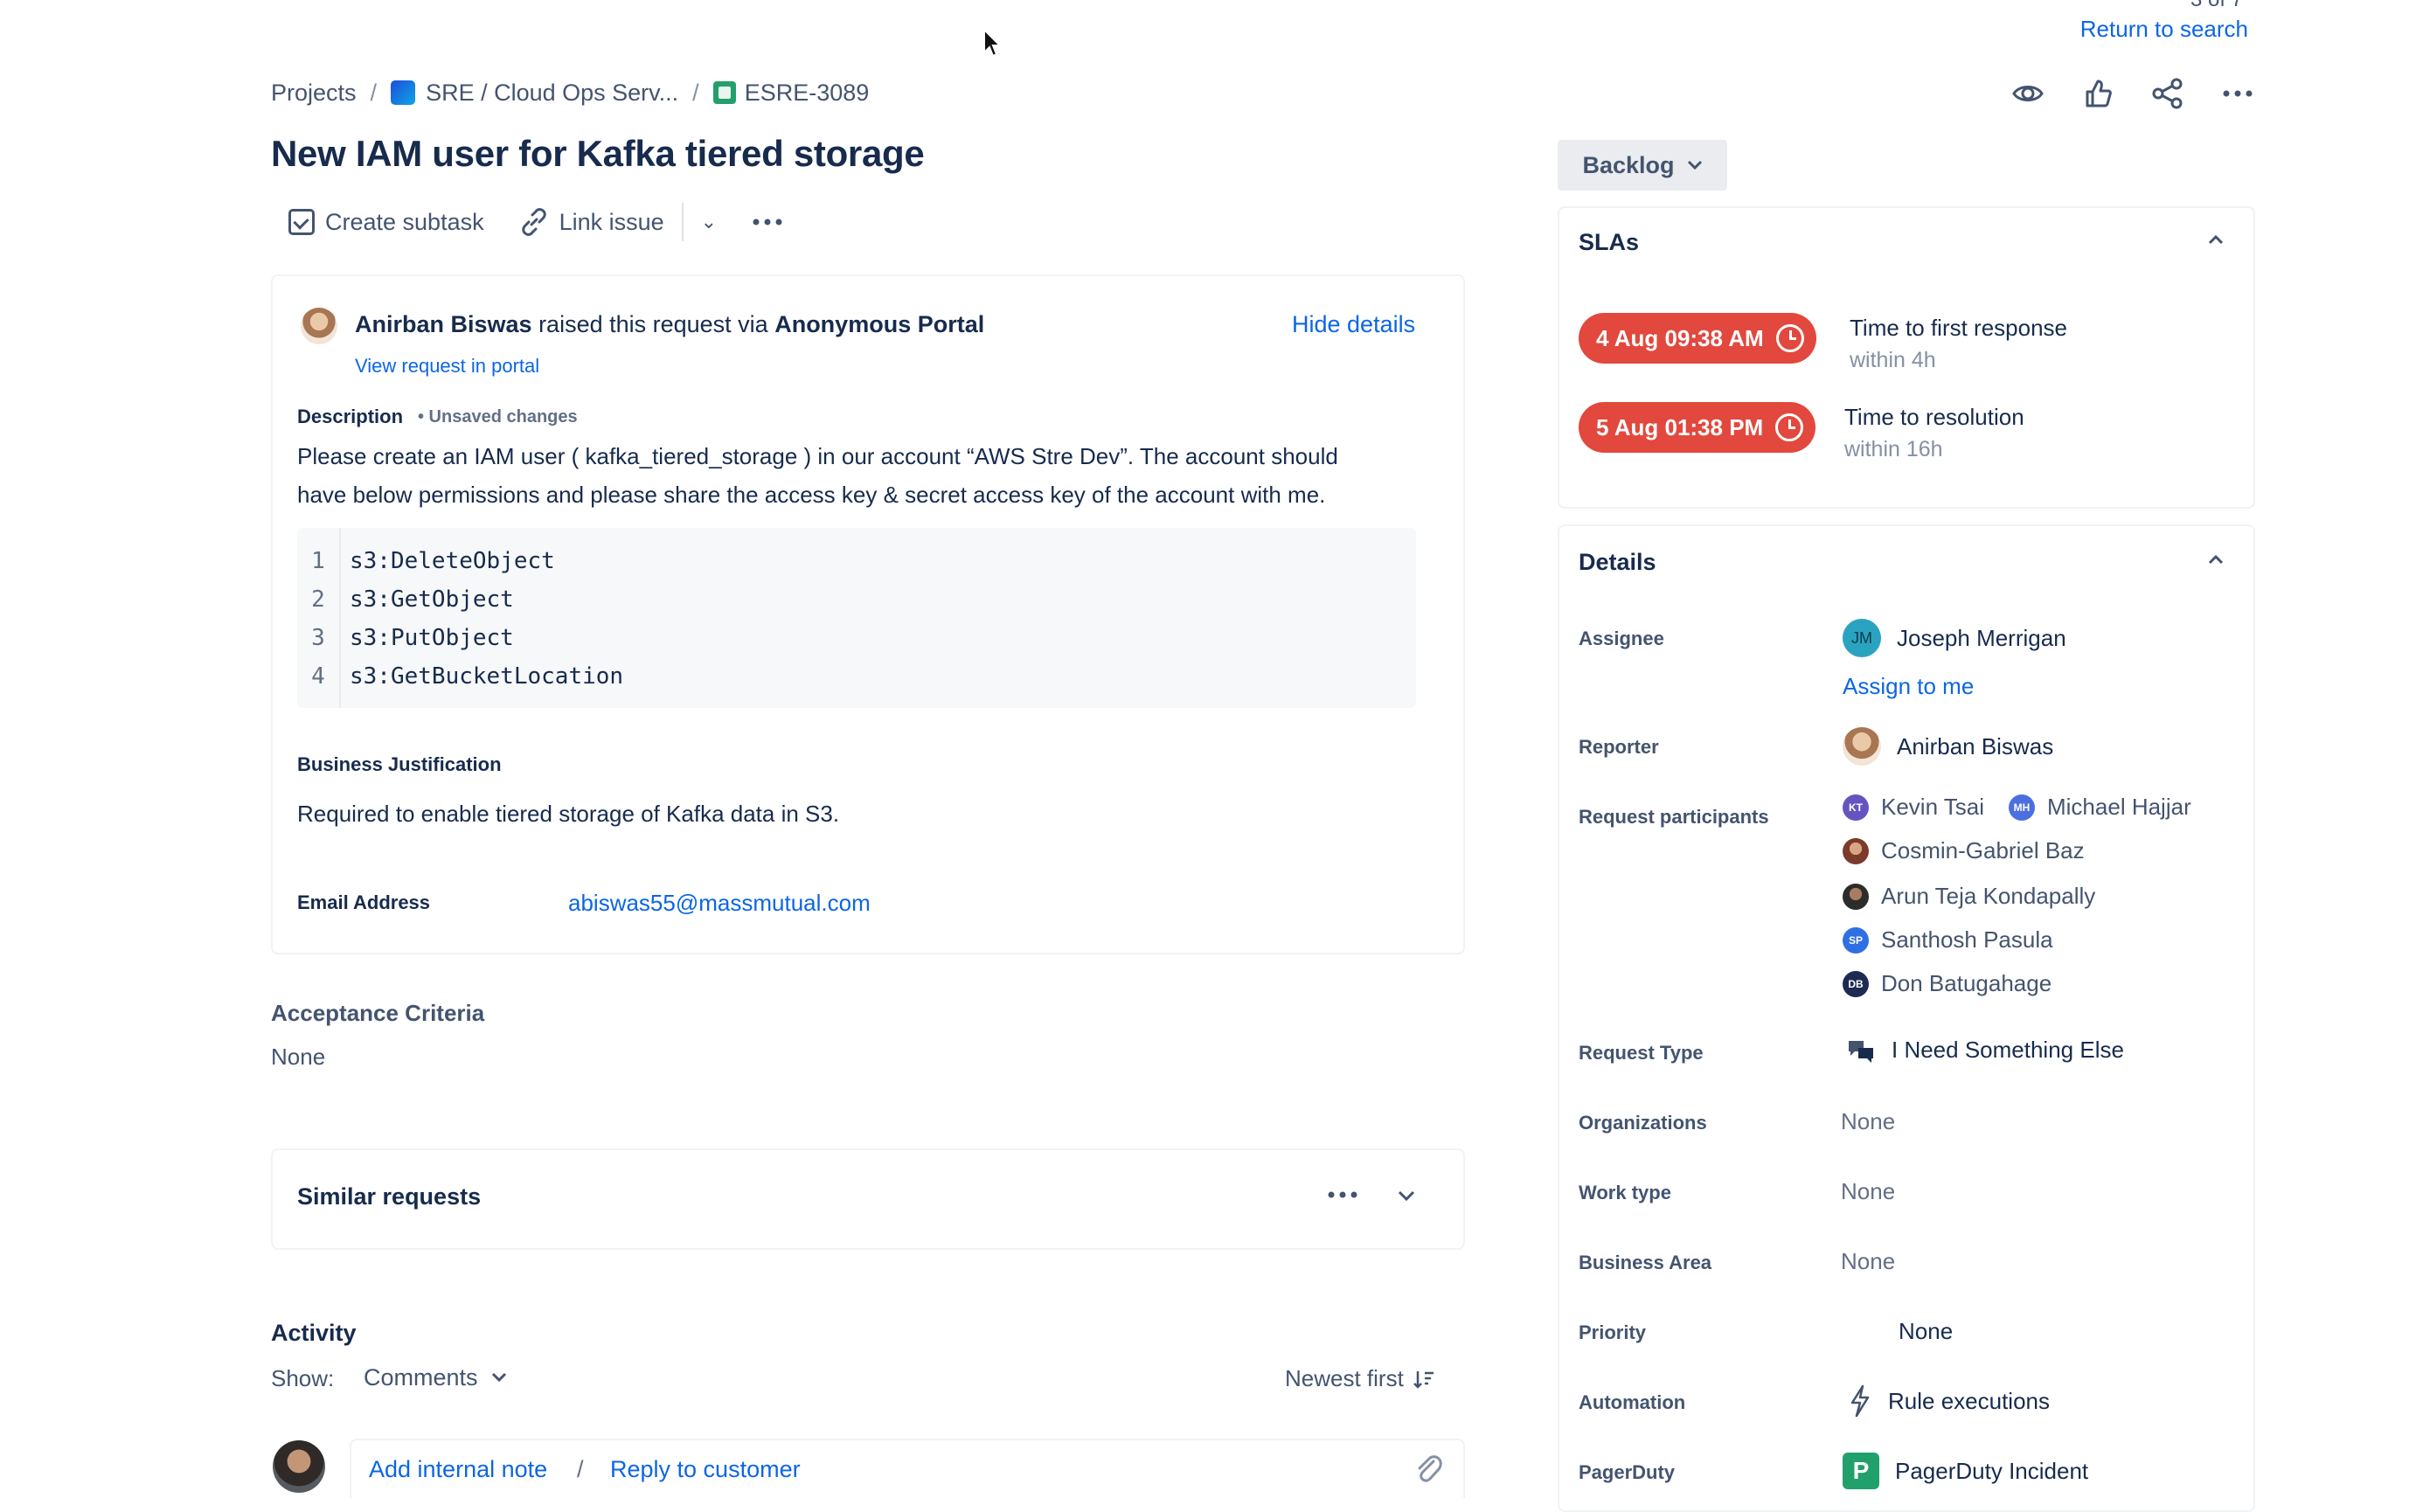 The height and width of the screenshot is (1512, 2409). I want to click on request-type-field: I Need Something Else, so click(1985, 1050).